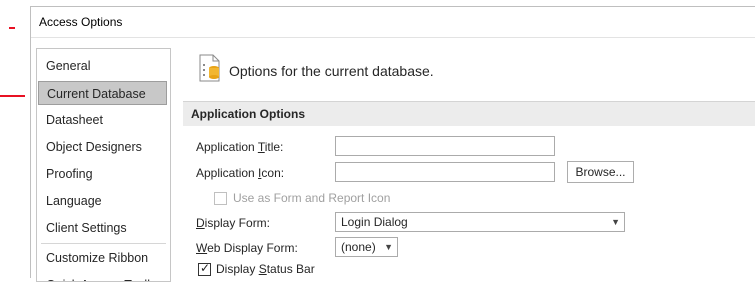 Image resolution: width=755 pixels, height=284 pixels. What do you see at coordinates (237, 223) in the screenshot?
I see `label-part: isplay Form:` at bounding box center [237, 223].